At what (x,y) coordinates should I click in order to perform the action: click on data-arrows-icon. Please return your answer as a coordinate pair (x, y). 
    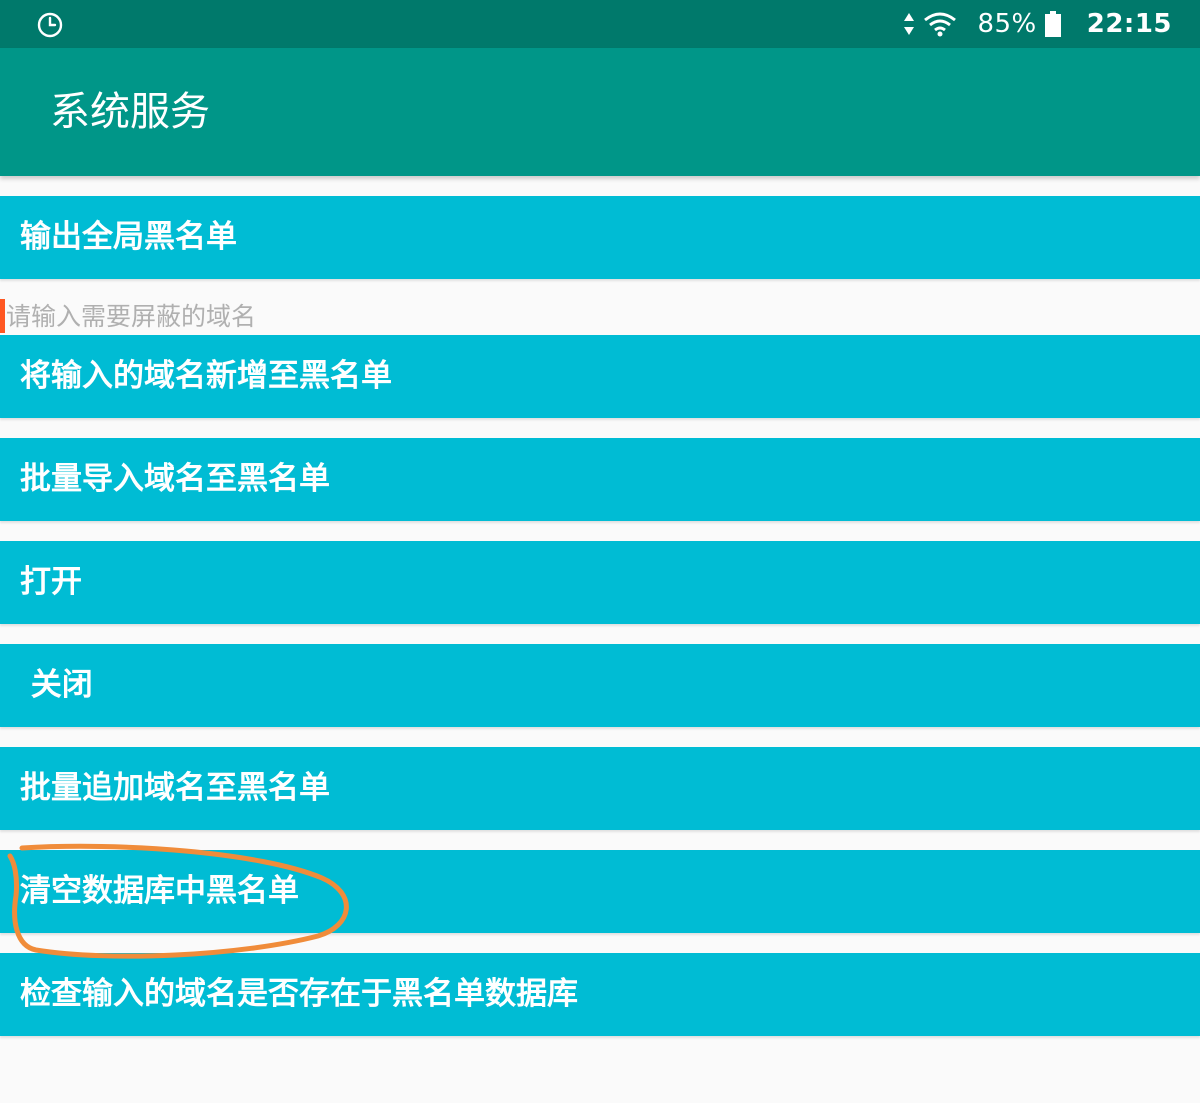
    Looking at the image, I should click on (909, 24).